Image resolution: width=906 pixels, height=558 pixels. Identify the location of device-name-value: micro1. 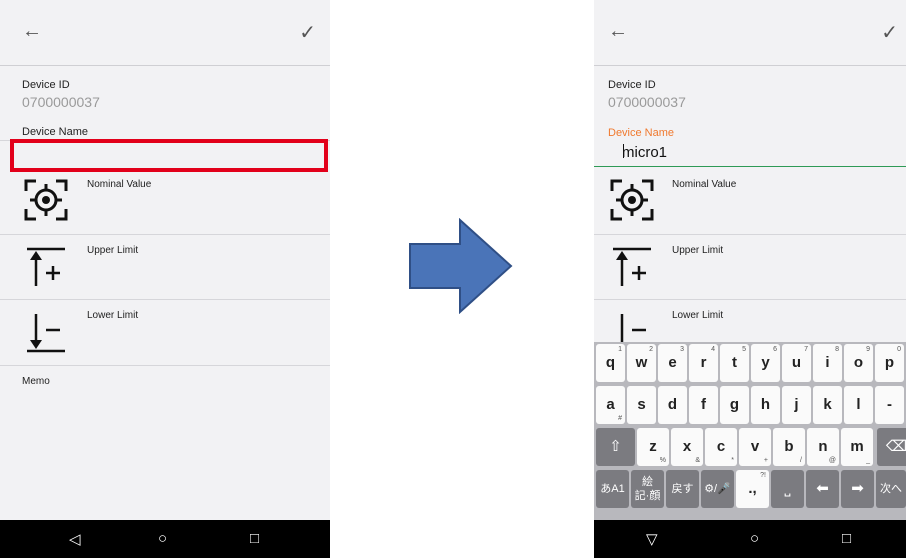
(645, 152).